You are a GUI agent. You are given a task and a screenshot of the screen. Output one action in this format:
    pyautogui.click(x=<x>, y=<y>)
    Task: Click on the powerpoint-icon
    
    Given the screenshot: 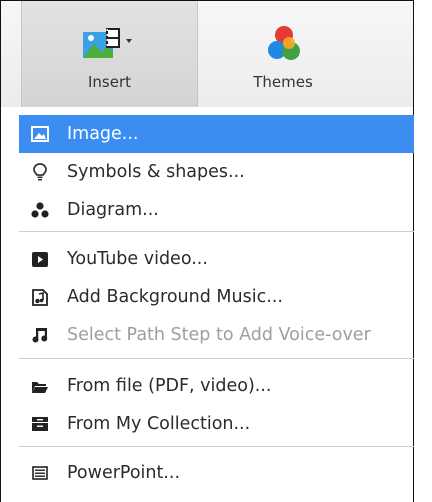 What is the action you would take?
    pyautogui.click(x=40, y=473)
    